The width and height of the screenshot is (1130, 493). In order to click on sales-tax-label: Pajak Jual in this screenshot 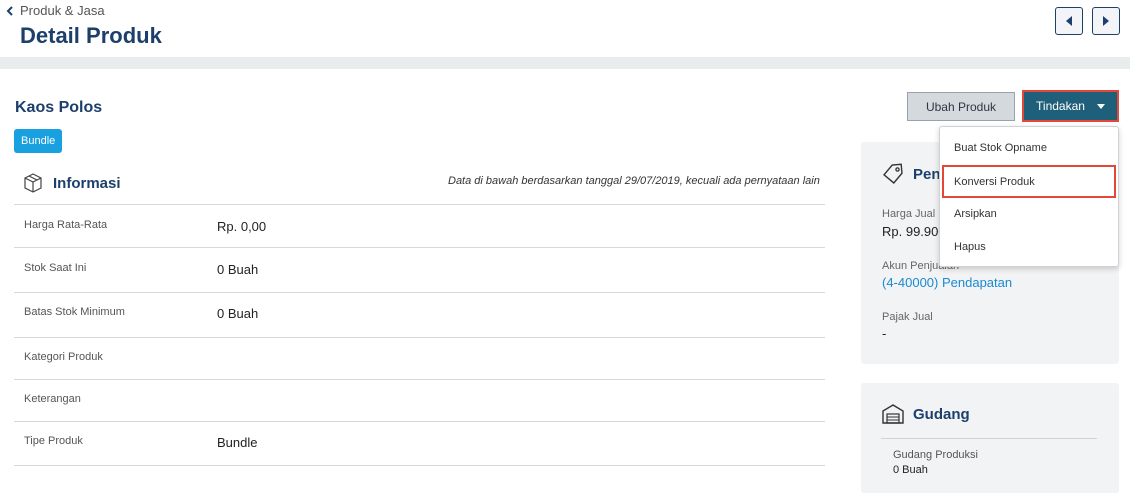, I will do `click(907, 317)`.